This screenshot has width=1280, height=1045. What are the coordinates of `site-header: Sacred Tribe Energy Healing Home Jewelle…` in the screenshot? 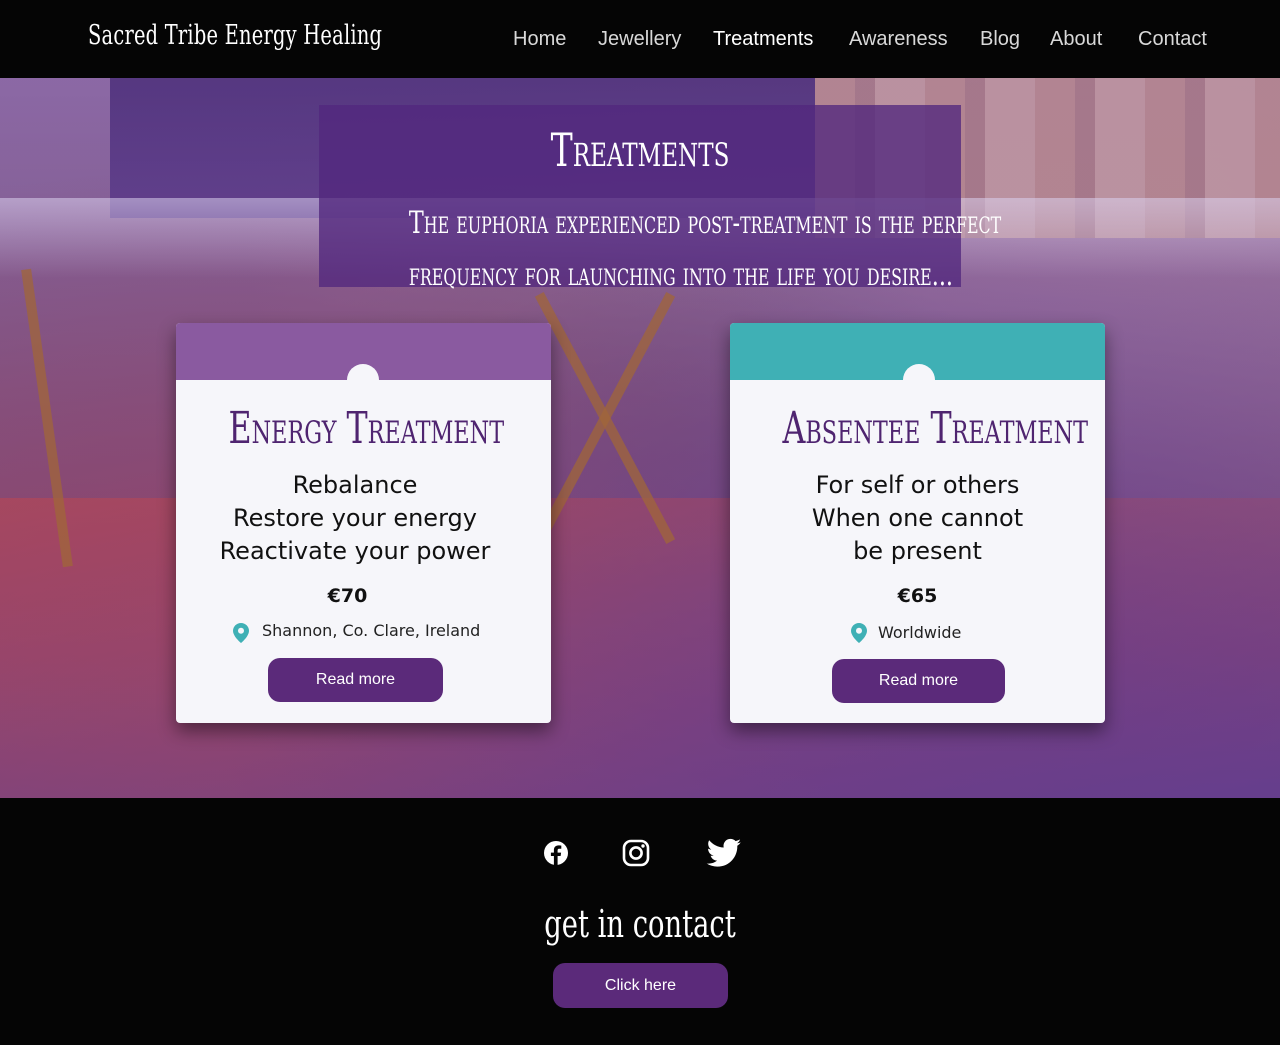 It's located at (640, 39).